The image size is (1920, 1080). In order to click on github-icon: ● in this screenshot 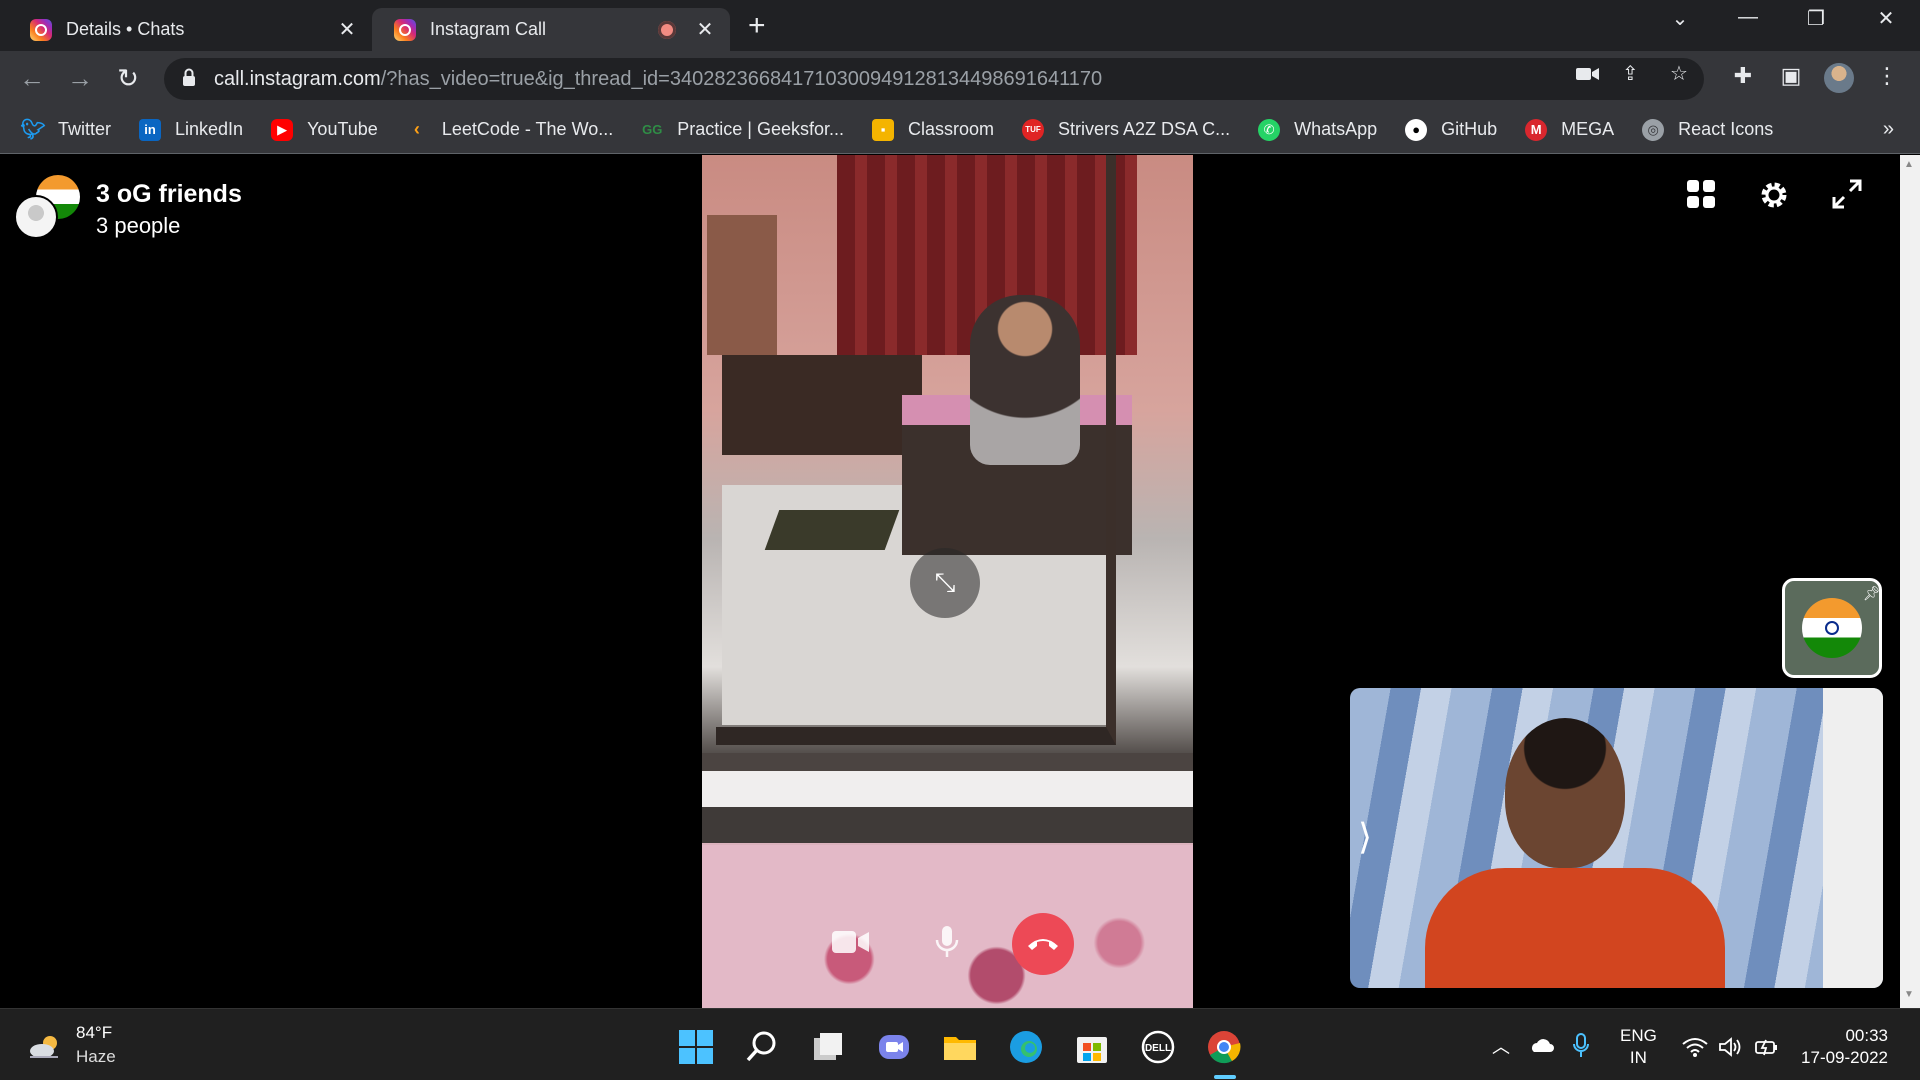, I will do `click(1416, 129)`.